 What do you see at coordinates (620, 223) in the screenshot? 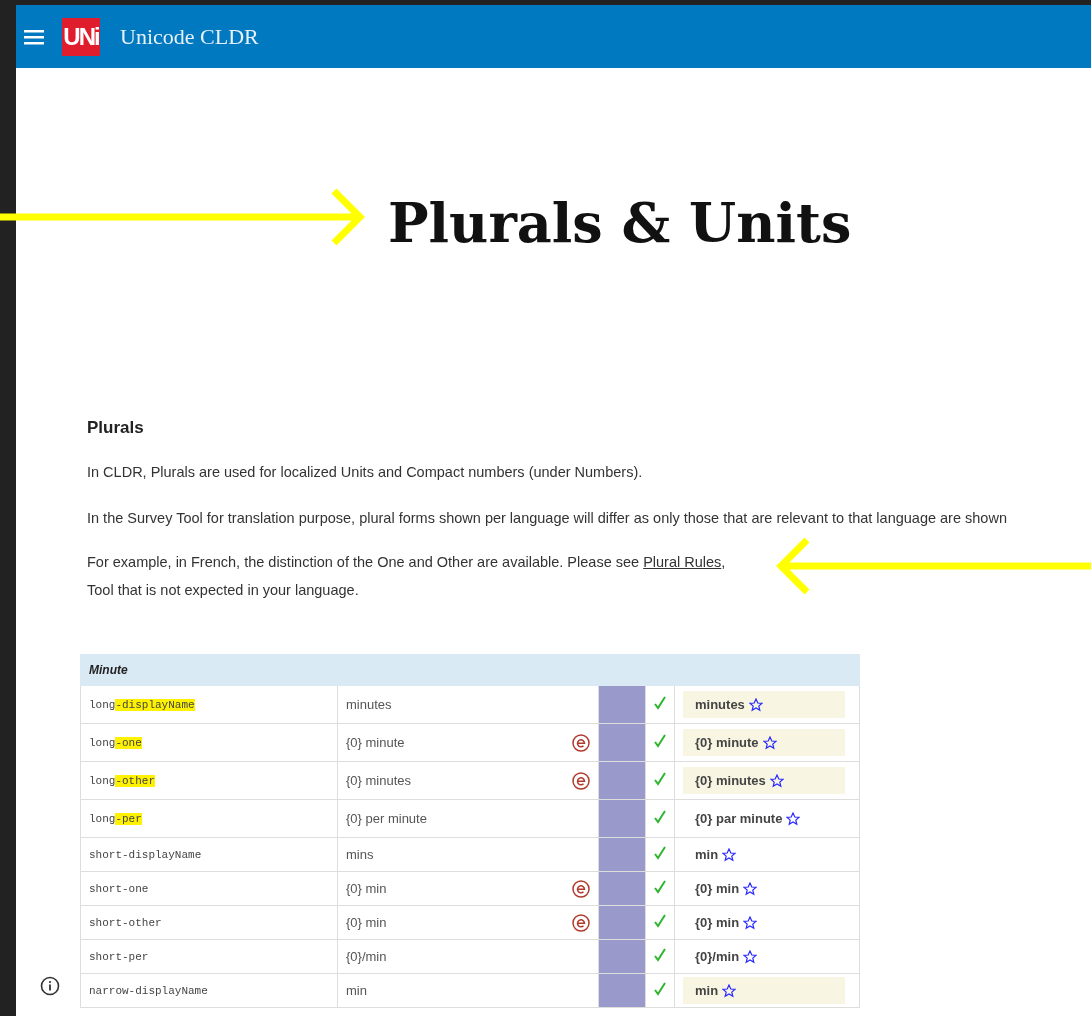
I see `page-title: Plurals & Units` at bounding box center [620, 223].